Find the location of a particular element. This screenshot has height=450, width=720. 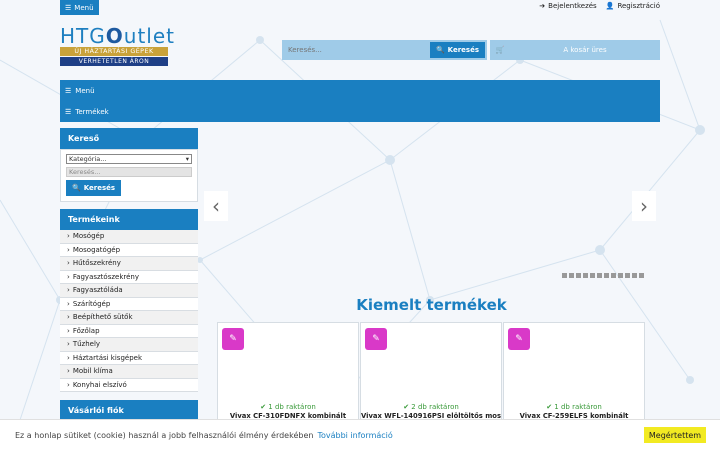

category-label: Fagyasztóláda is located at coordinates (97, 290).